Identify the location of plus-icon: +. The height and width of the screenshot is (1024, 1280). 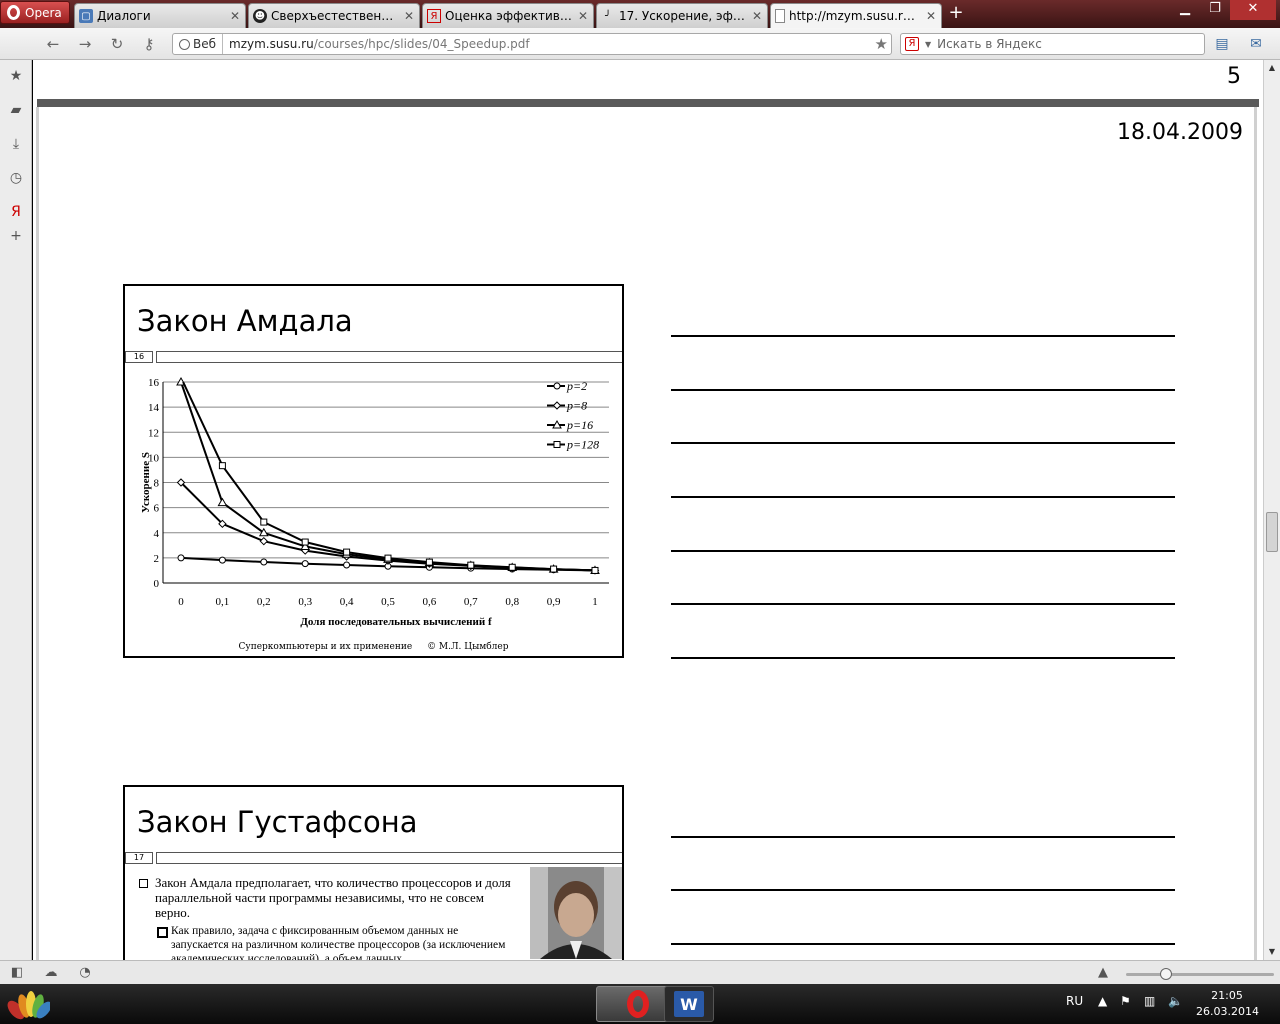
(16, 236).